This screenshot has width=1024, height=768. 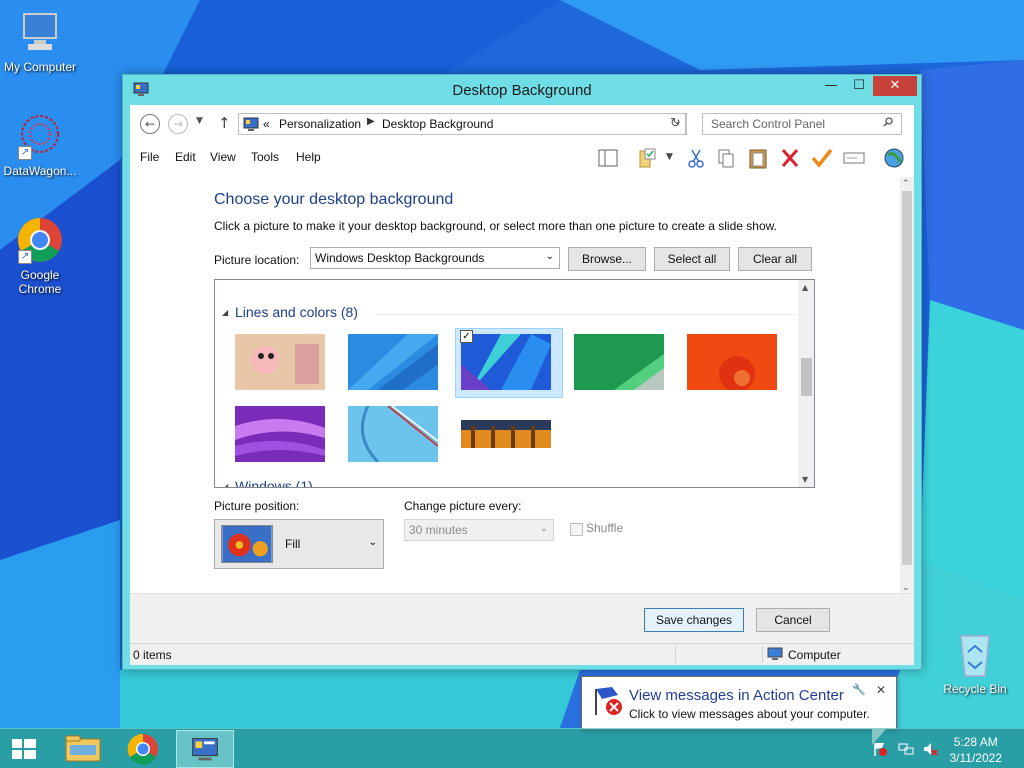 I want to click on shuffle-checkbox, so click(x=576, y=529).